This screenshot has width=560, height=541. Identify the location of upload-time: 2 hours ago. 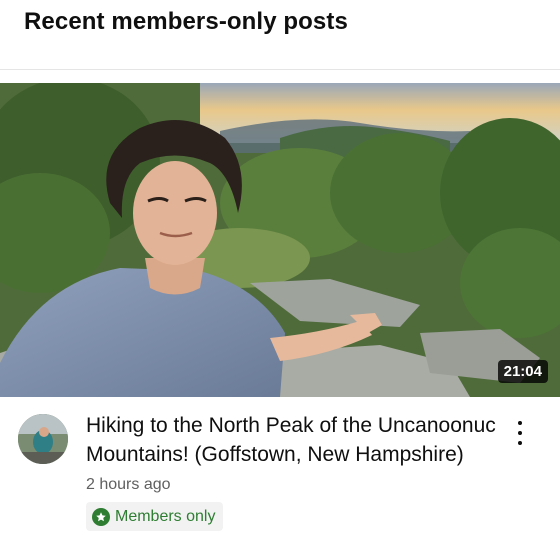
(128, 484).